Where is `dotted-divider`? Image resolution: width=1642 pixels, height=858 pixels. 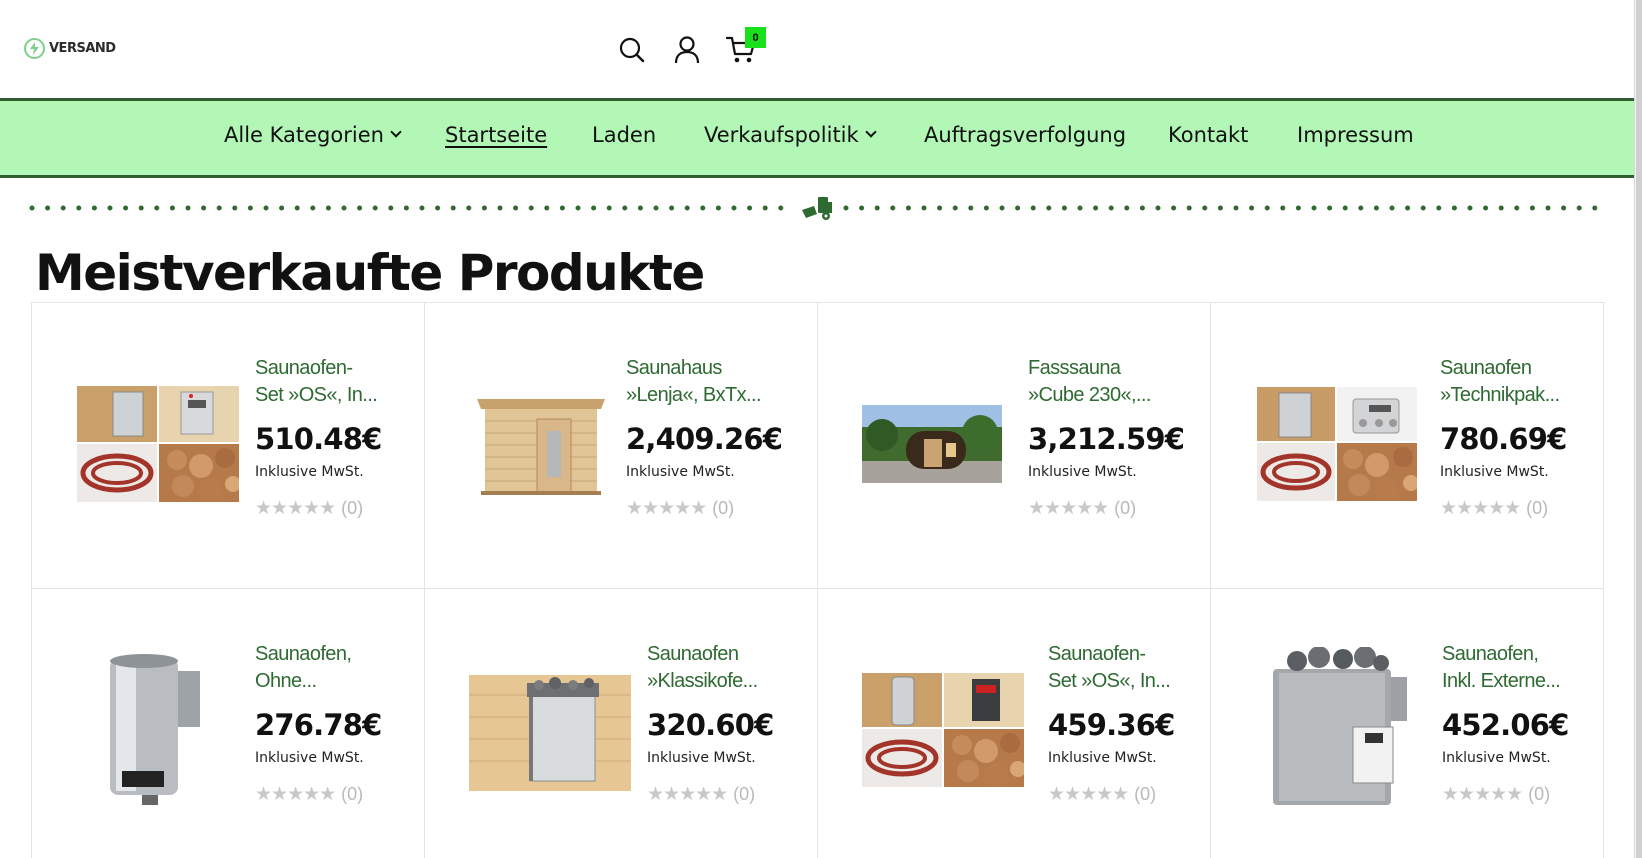 dotted-divider is located at coordinates (818, 209).